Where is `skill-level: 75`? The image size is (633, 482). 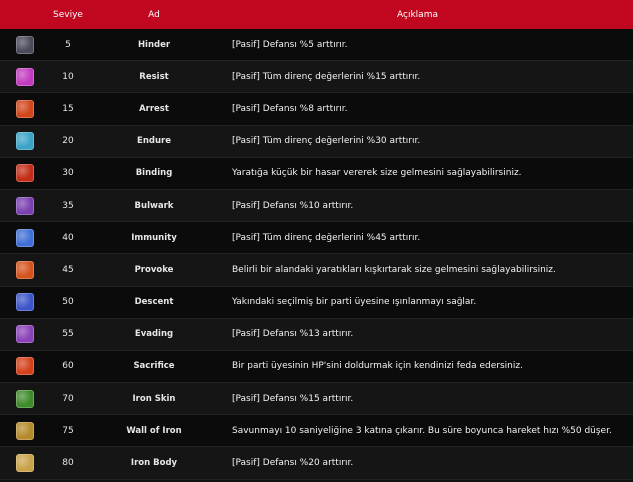
skill-level: 75 is located at coordinates (68, 430).